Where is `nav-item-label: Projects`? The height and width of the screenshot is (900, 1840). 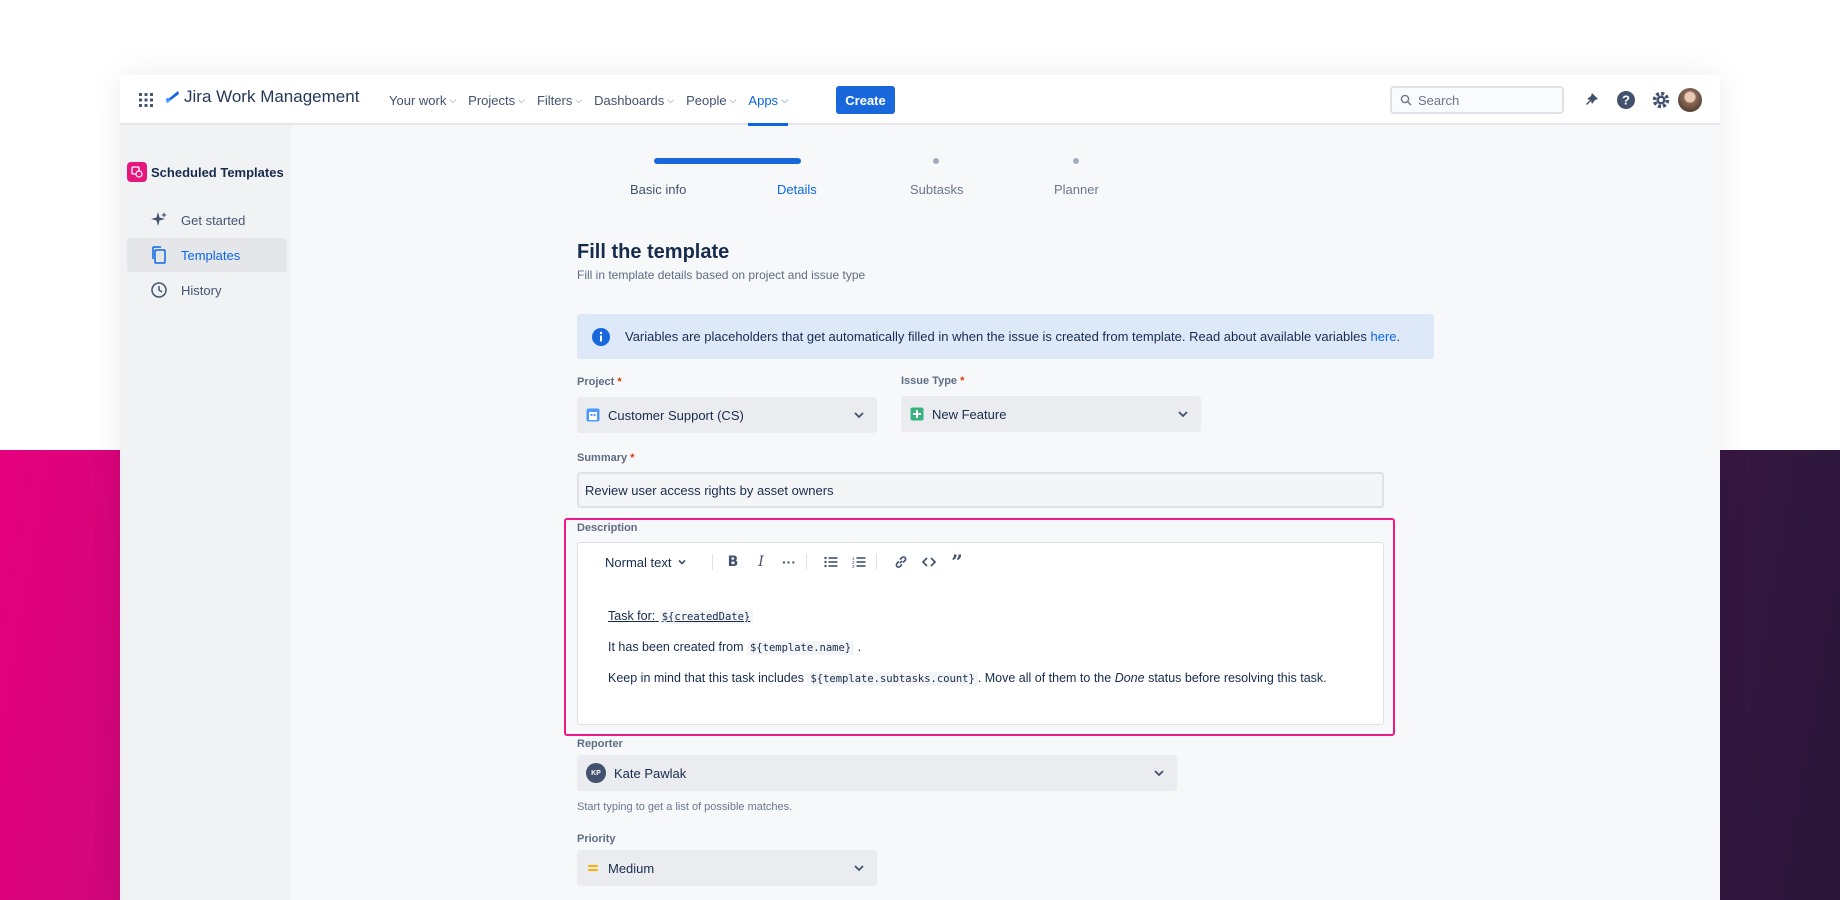 nav-item-label: Projects is located at coordinates (492, 100).